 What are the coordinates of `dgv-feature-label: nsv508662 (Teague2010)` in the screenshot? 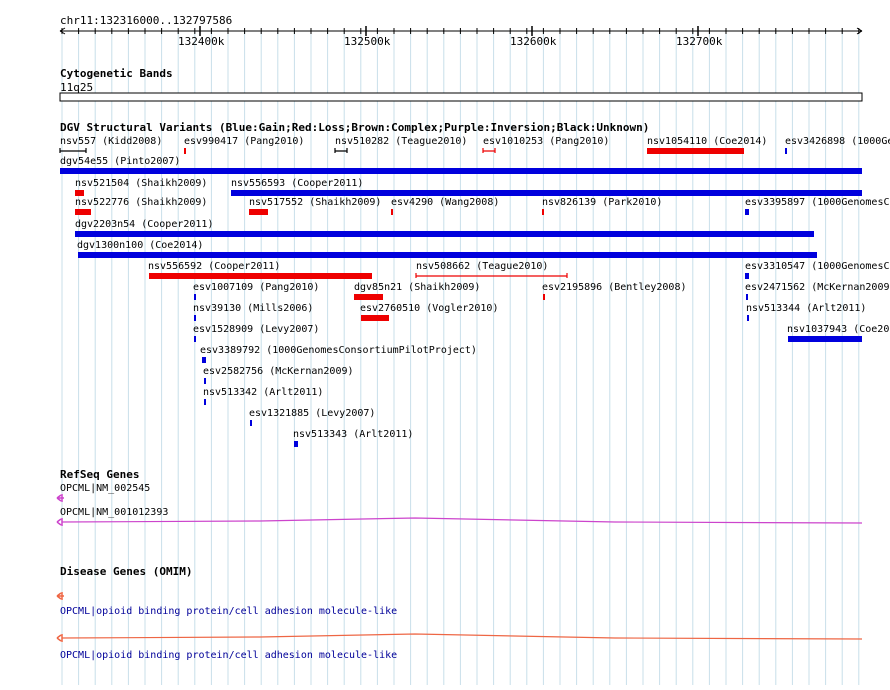 It's located at (482, 266).